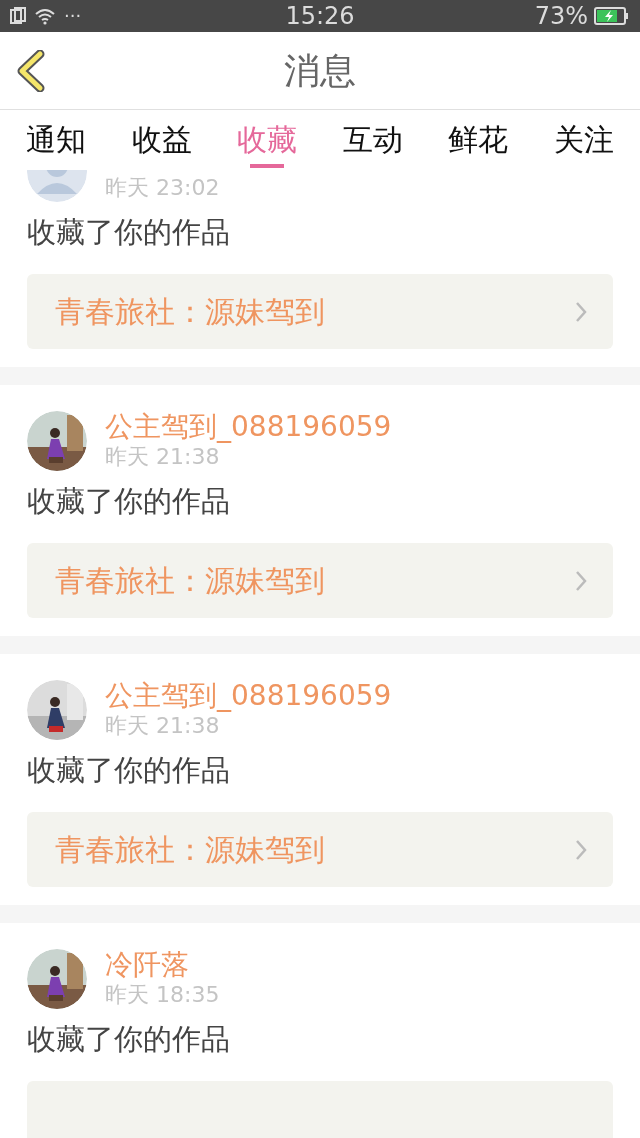  What do you see at coordinates (583, 140) in the screenshot?
I see `tab: 关注` at bounding box center [583, 140].